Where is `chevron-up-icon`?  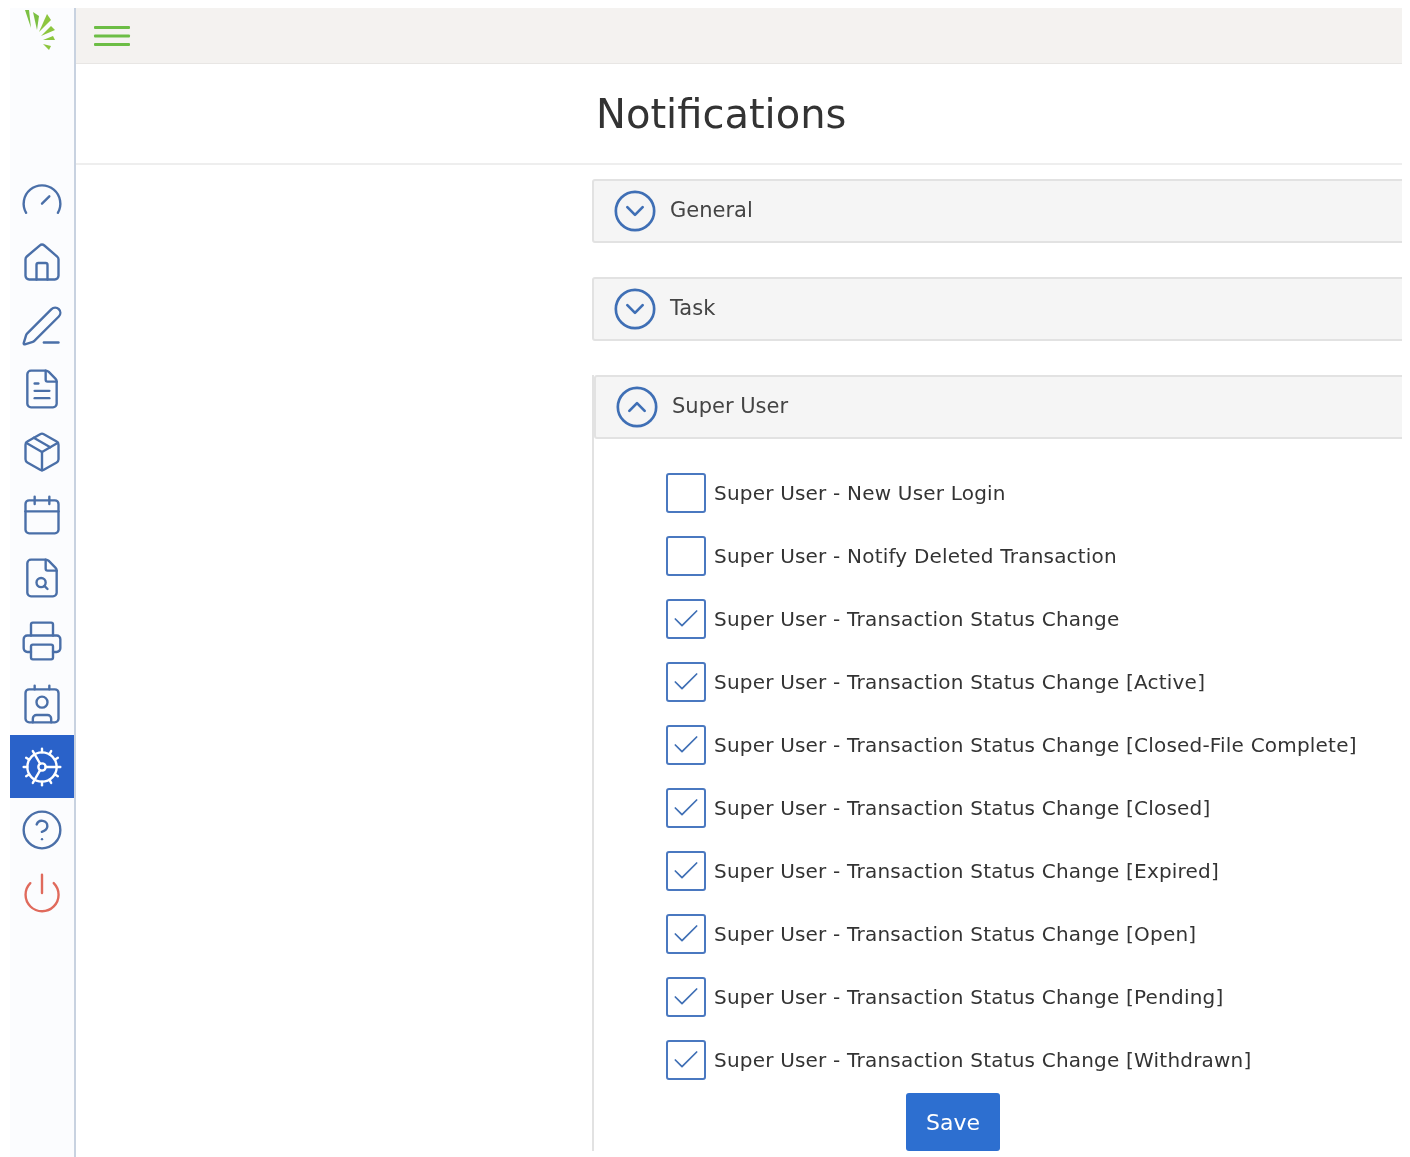 chevron-up-icon is located at coordinates (637, 407).